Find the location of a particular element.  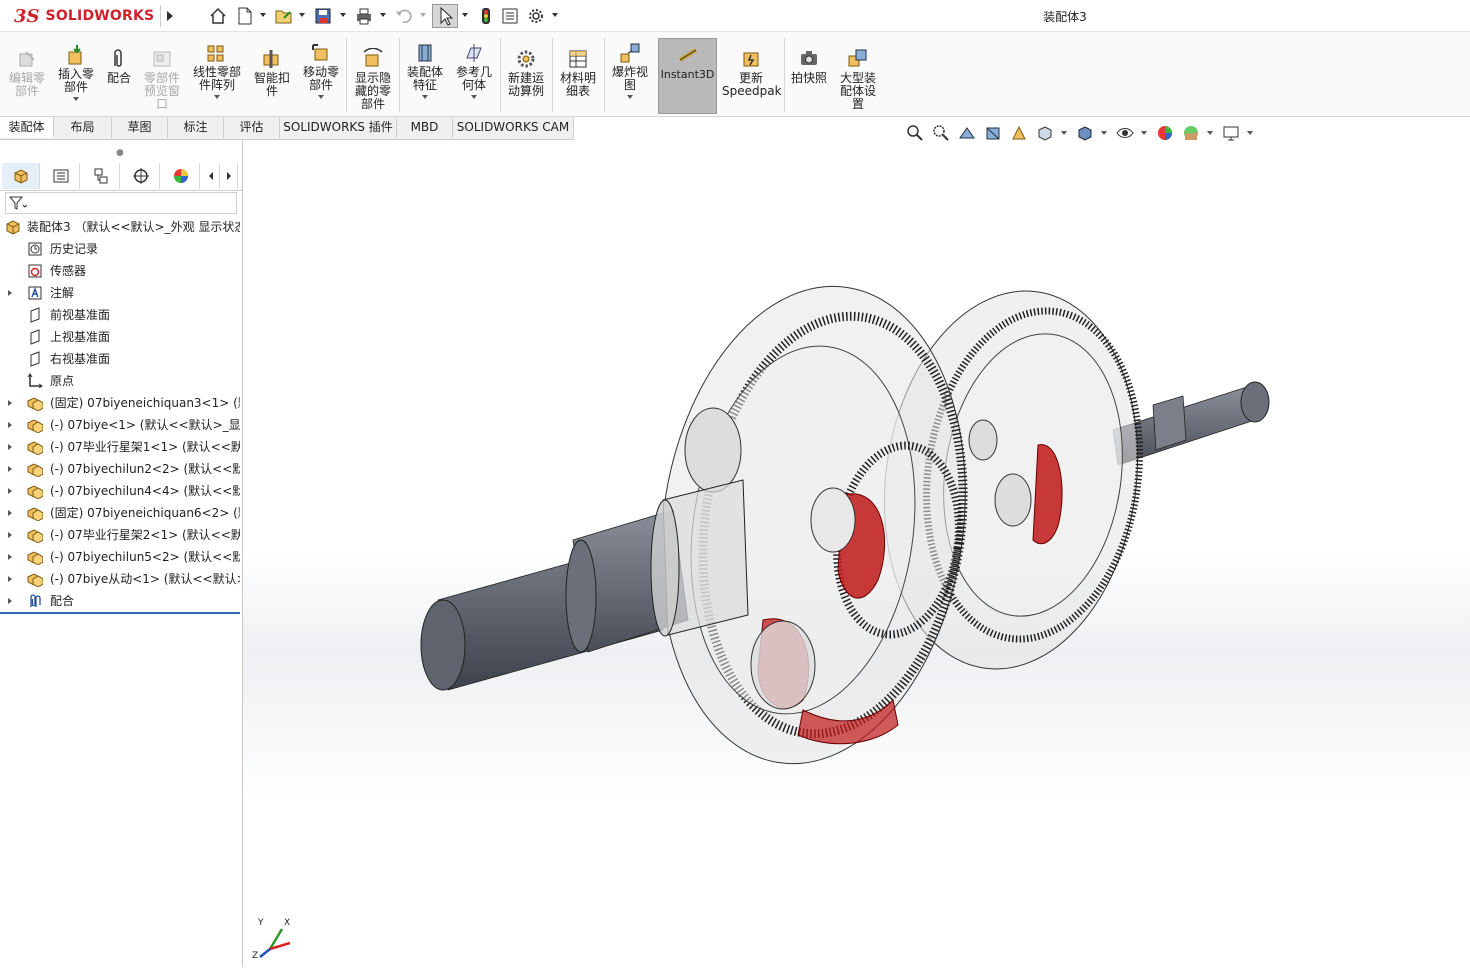

tab-markup: 标注 is located at coordinates (196, 127).